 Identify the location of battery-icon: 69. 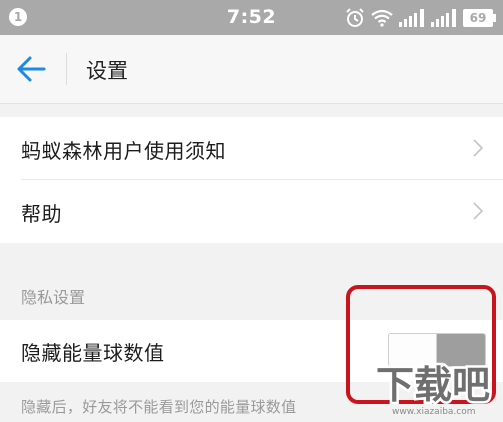
(479, 18).